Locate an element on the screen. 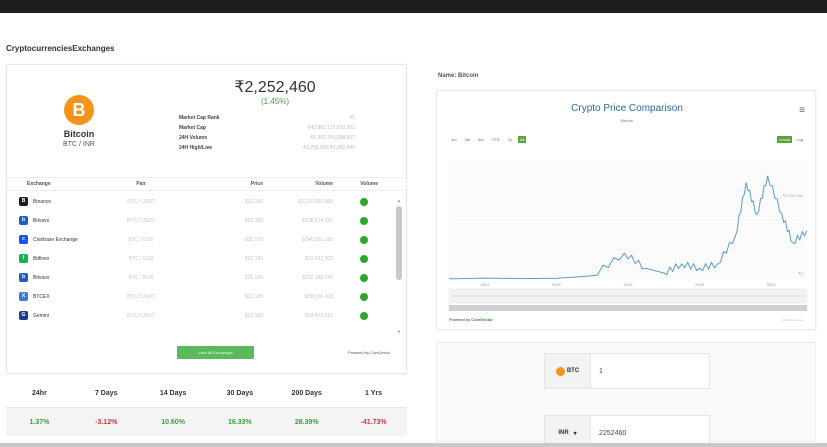 The height and width of the screenshot is (447, 827). range-button: 6m is located at coordinates (481, 139).